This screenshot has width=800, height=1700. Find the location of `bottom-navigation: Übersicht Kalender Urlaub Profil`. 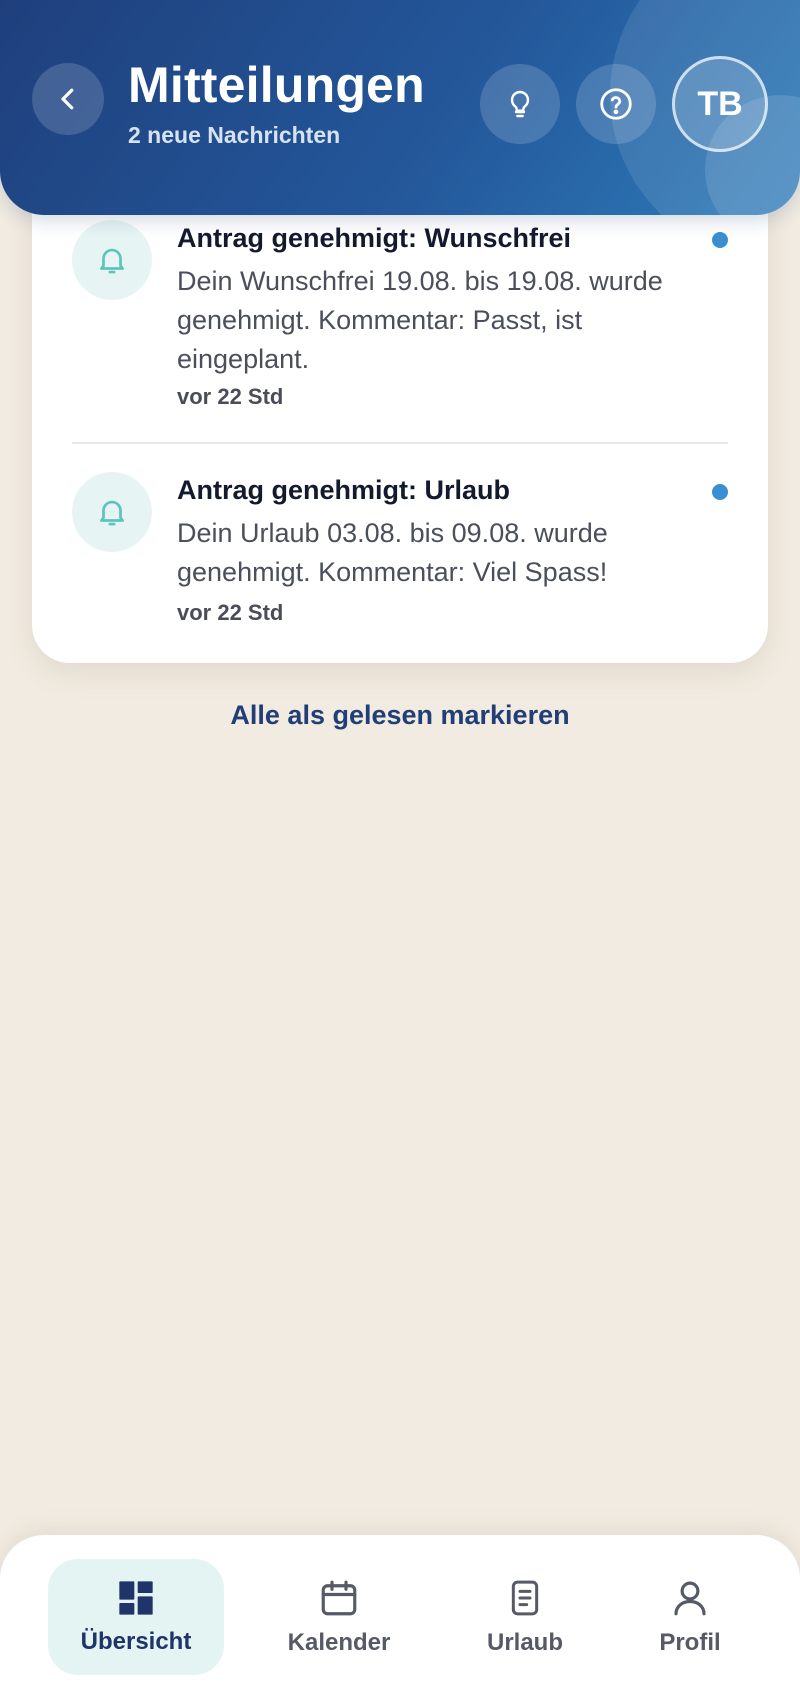

bottom-navigation: Übersicht Kalender Urlaub Profil is located at coordinates (400, 1617).